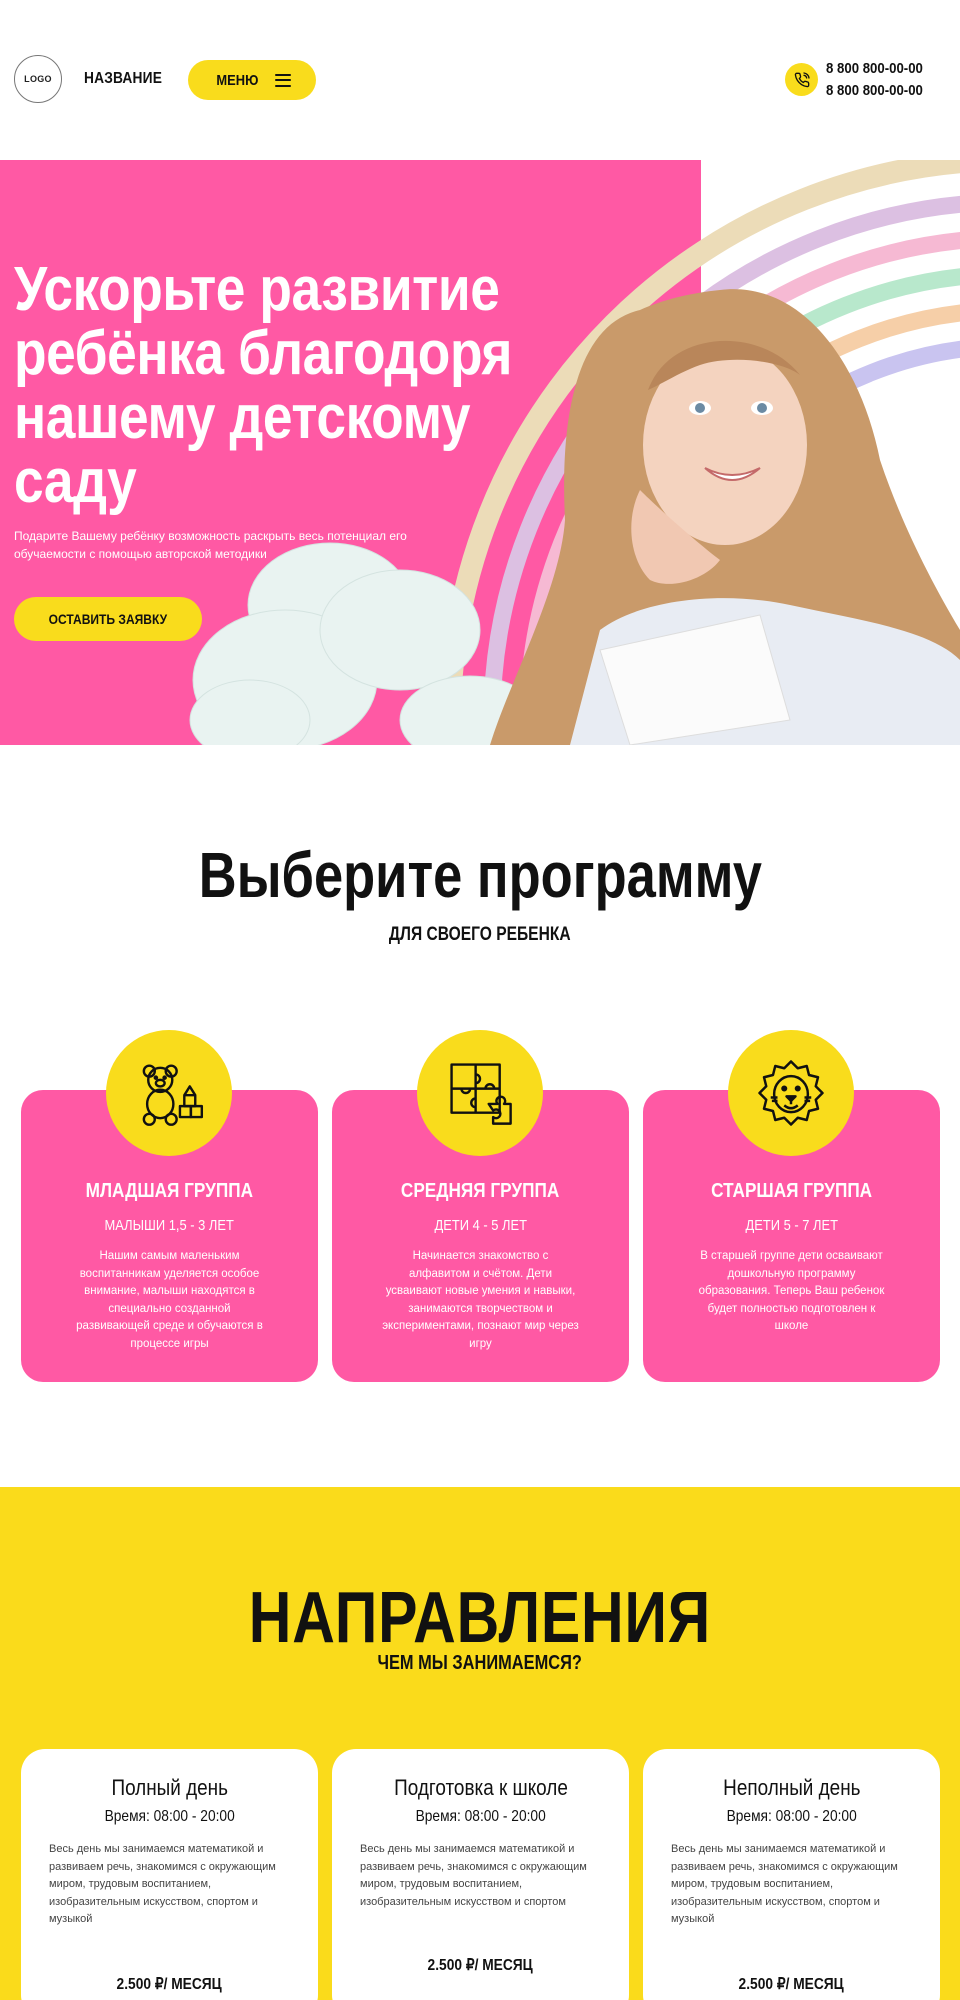 The height and width of the screenshot is (2000, 960). Describe the element at coordinates (874, 91) in the screenshot. I see `phone-number-2: 8 800 800-00-00` at that location.